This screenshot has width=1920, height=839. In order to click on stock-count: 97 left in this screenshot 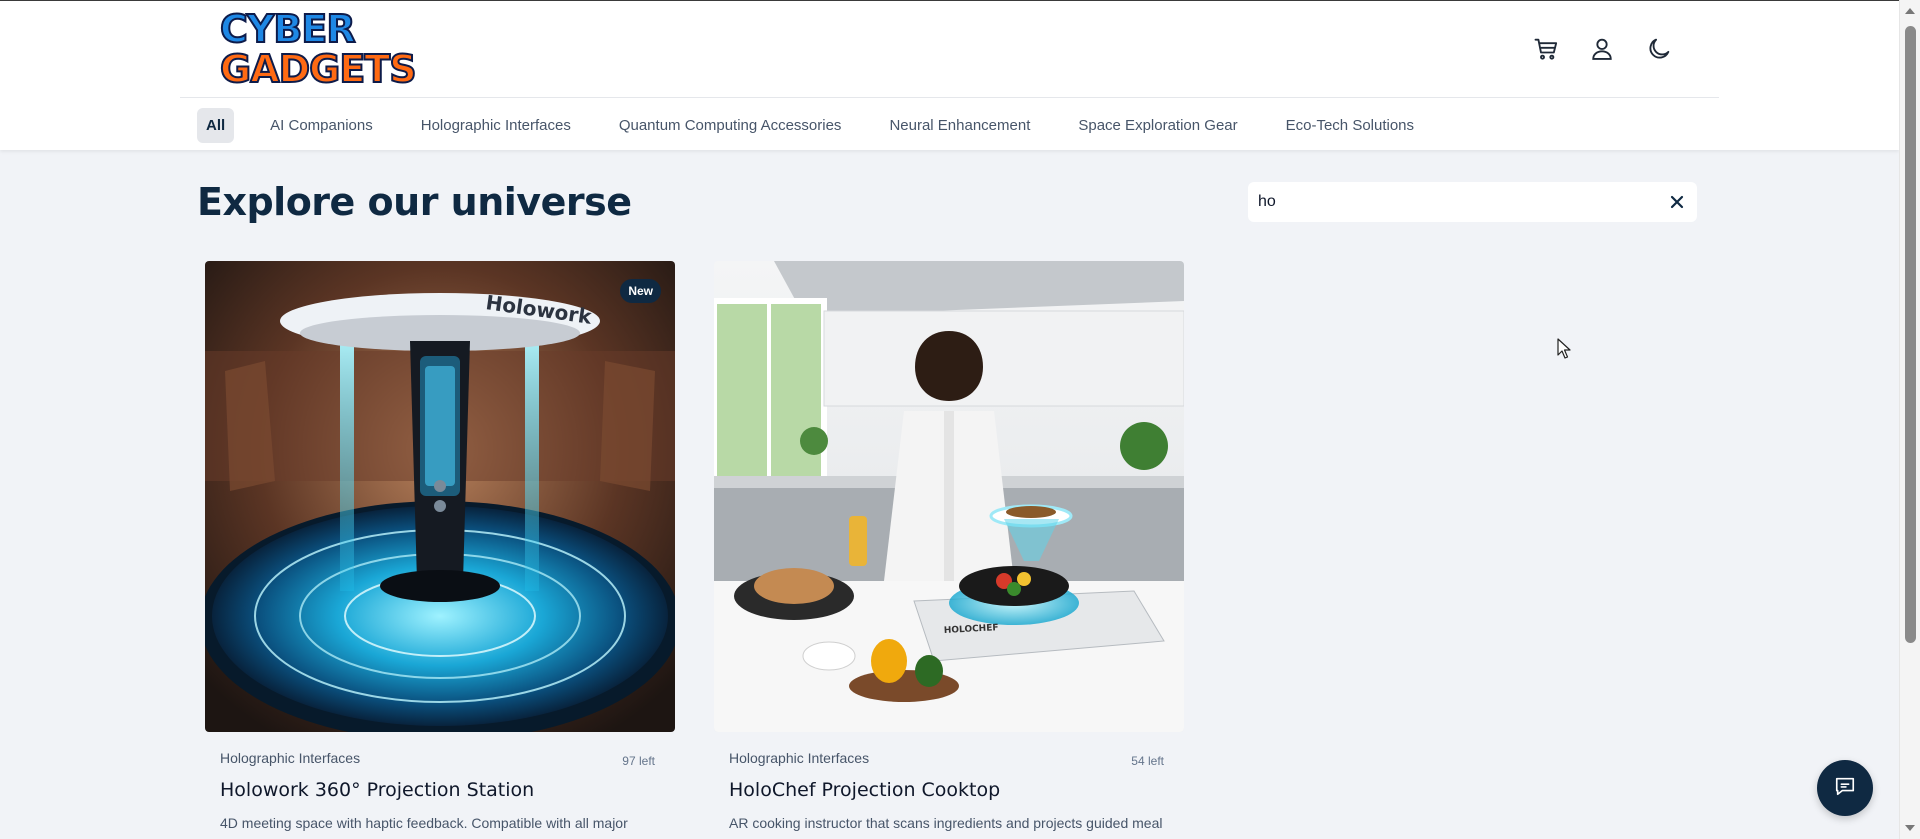, I will do `click(638, 761)`.